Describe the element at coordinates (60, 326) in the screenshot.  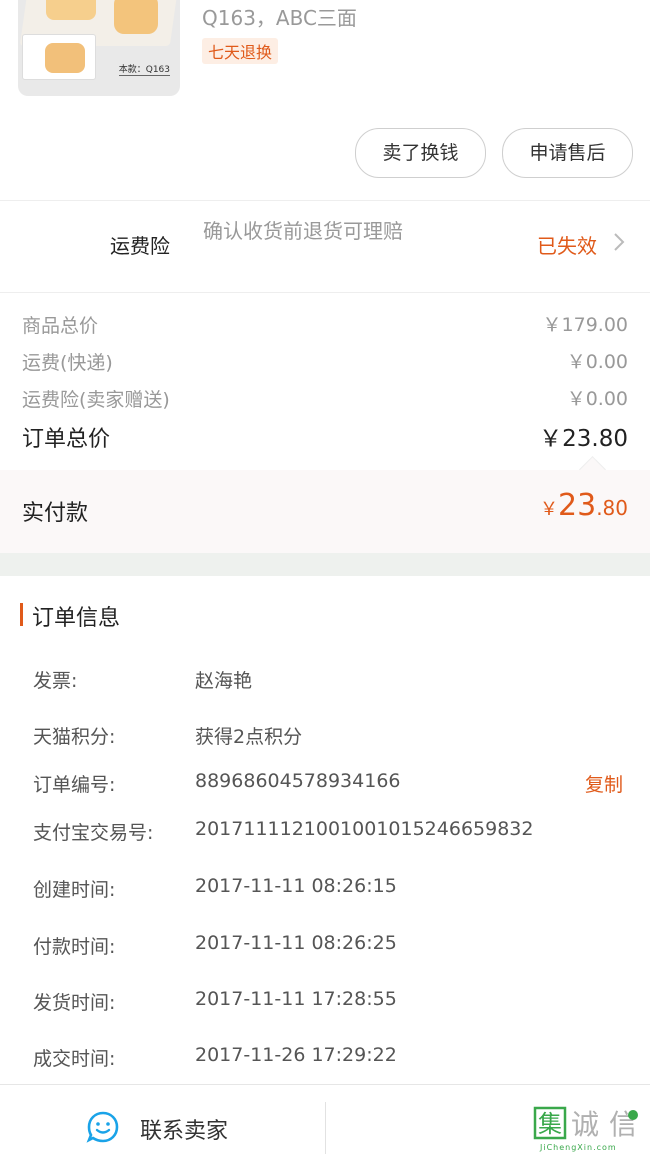
I see `goods-total-label: 商品总价` at that location.